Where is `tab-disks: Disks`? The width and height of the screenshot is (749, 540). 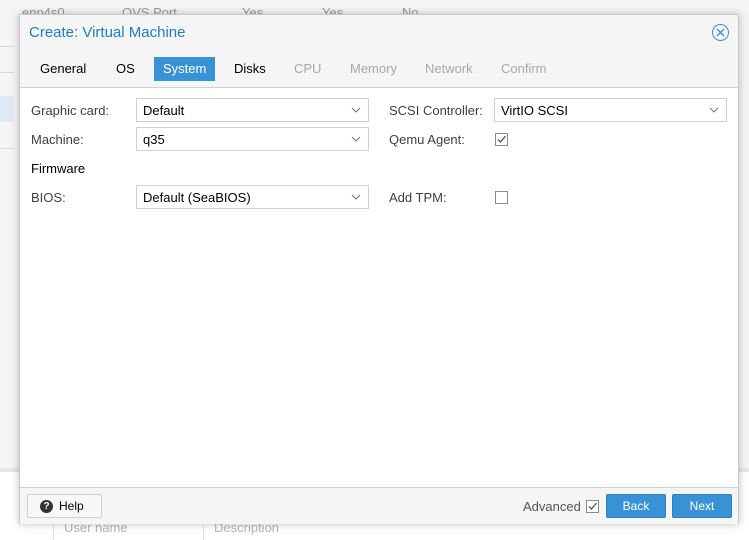 tab-disks: Disks is located at coordinates (250, 69).